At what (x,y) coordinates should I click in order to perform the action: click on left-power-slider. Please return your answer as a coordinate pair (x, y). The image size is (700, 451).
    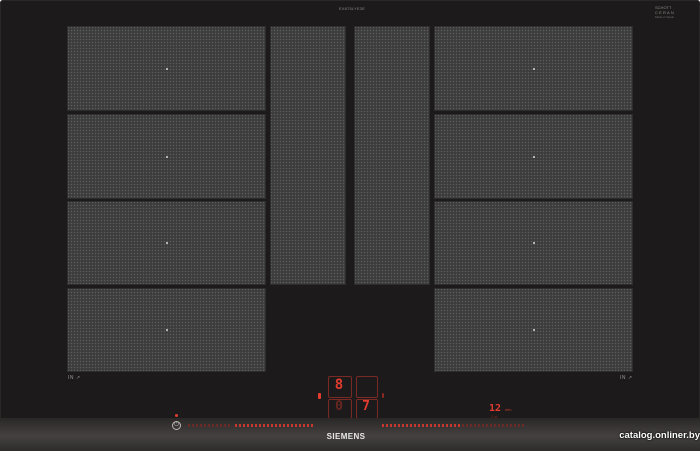
    Looking at the image, I should click on (274, 425).